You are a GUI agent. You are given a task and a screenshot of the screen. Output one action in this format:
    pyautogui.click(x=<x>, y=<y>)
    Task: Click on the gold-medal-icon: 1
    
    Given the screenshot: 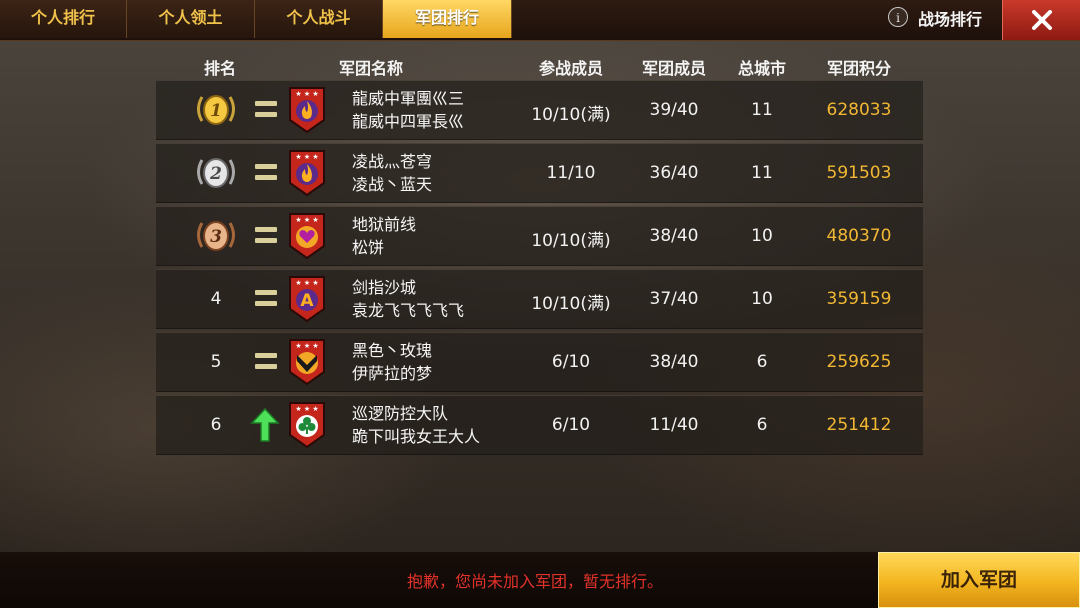 What is the action you would take?
    pyautogui.click(x=216, y=110)
    